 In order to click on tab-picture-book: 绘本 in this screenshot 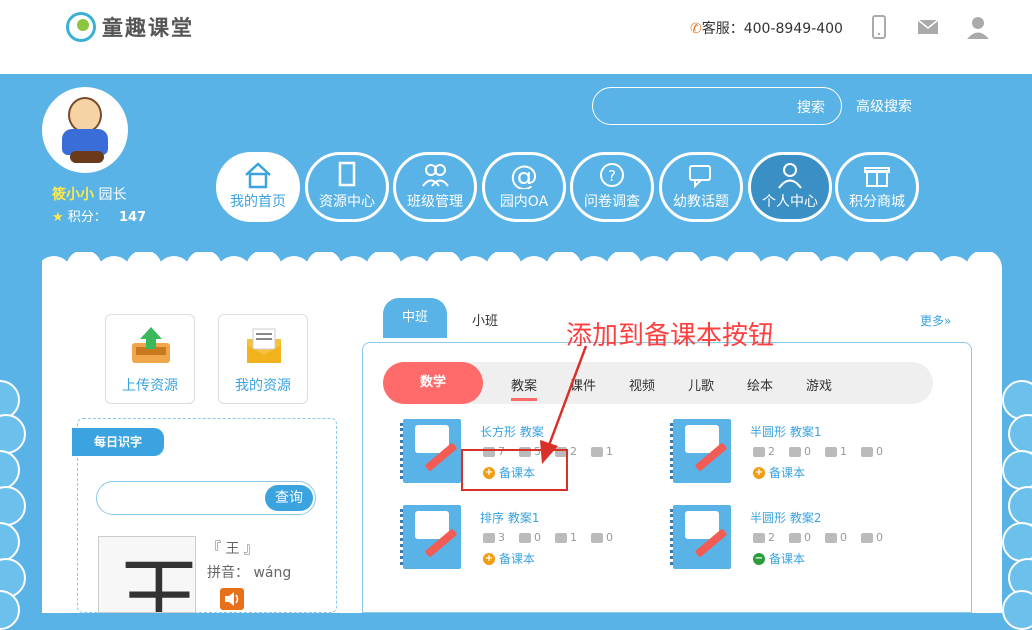, I will do `click(760, 384)`.